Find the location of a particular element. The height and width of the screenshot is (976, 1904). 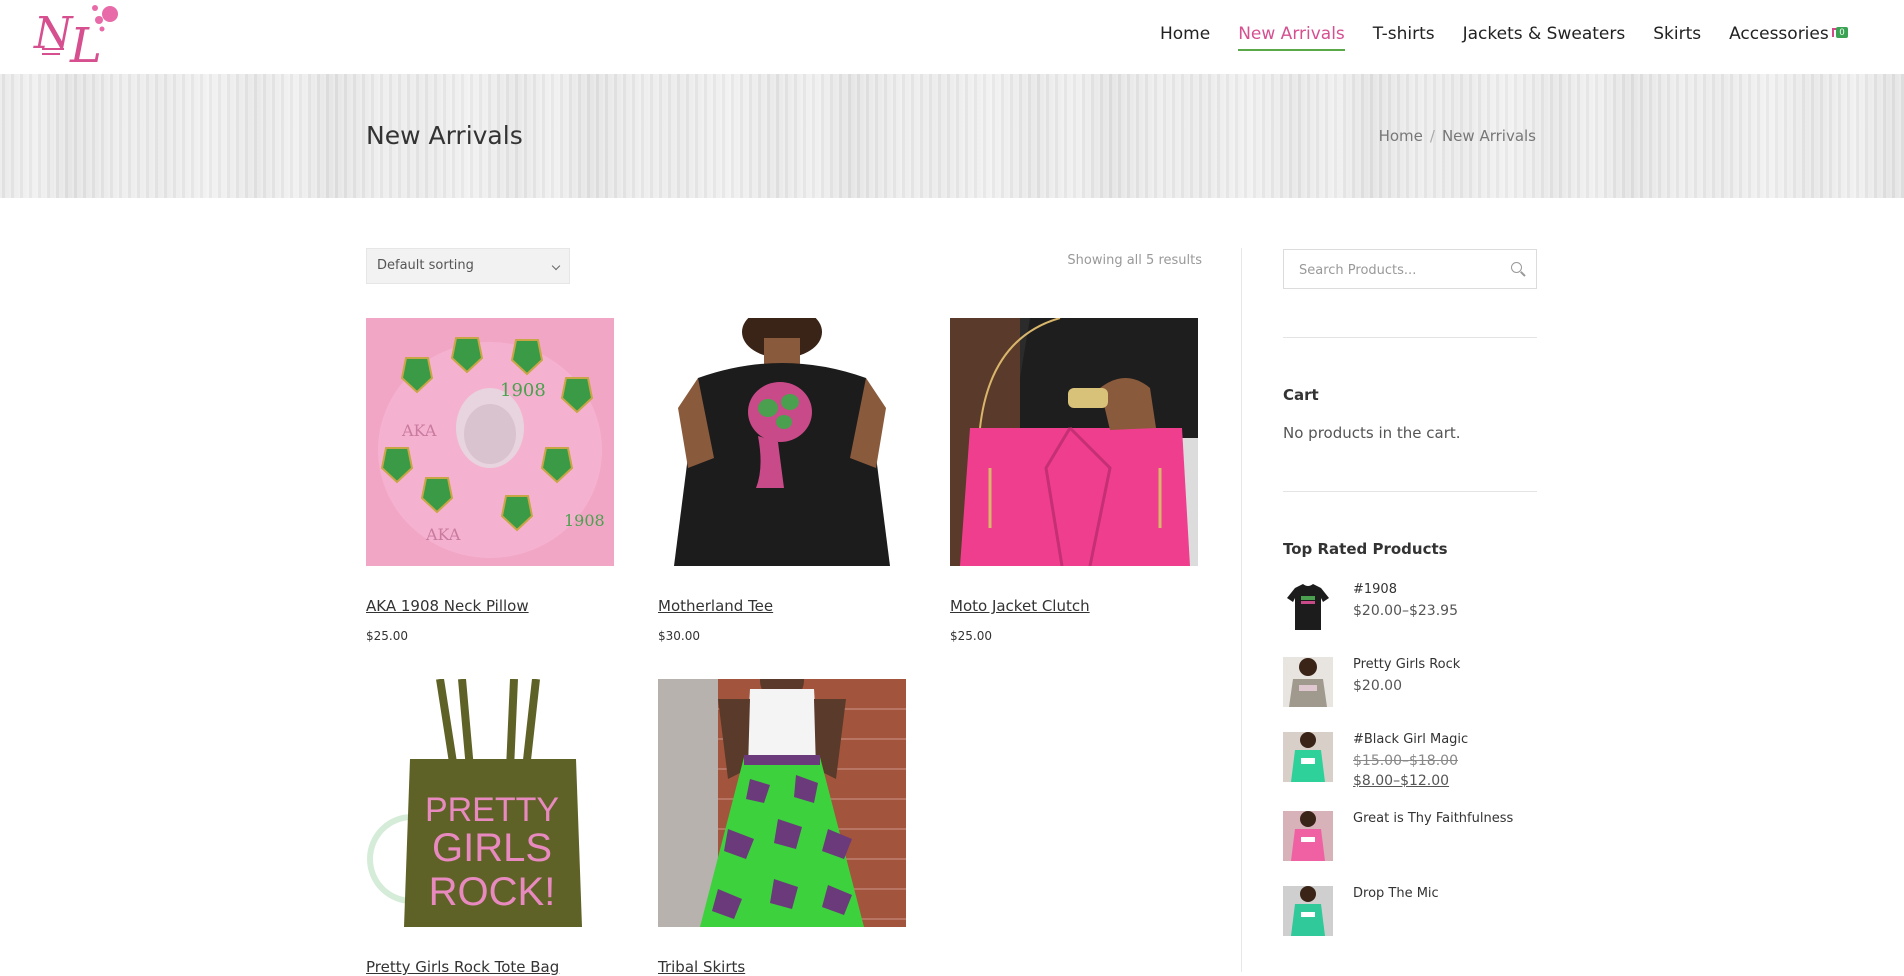

cart-widget-title: Cart is located at coordinates (1301, 395).